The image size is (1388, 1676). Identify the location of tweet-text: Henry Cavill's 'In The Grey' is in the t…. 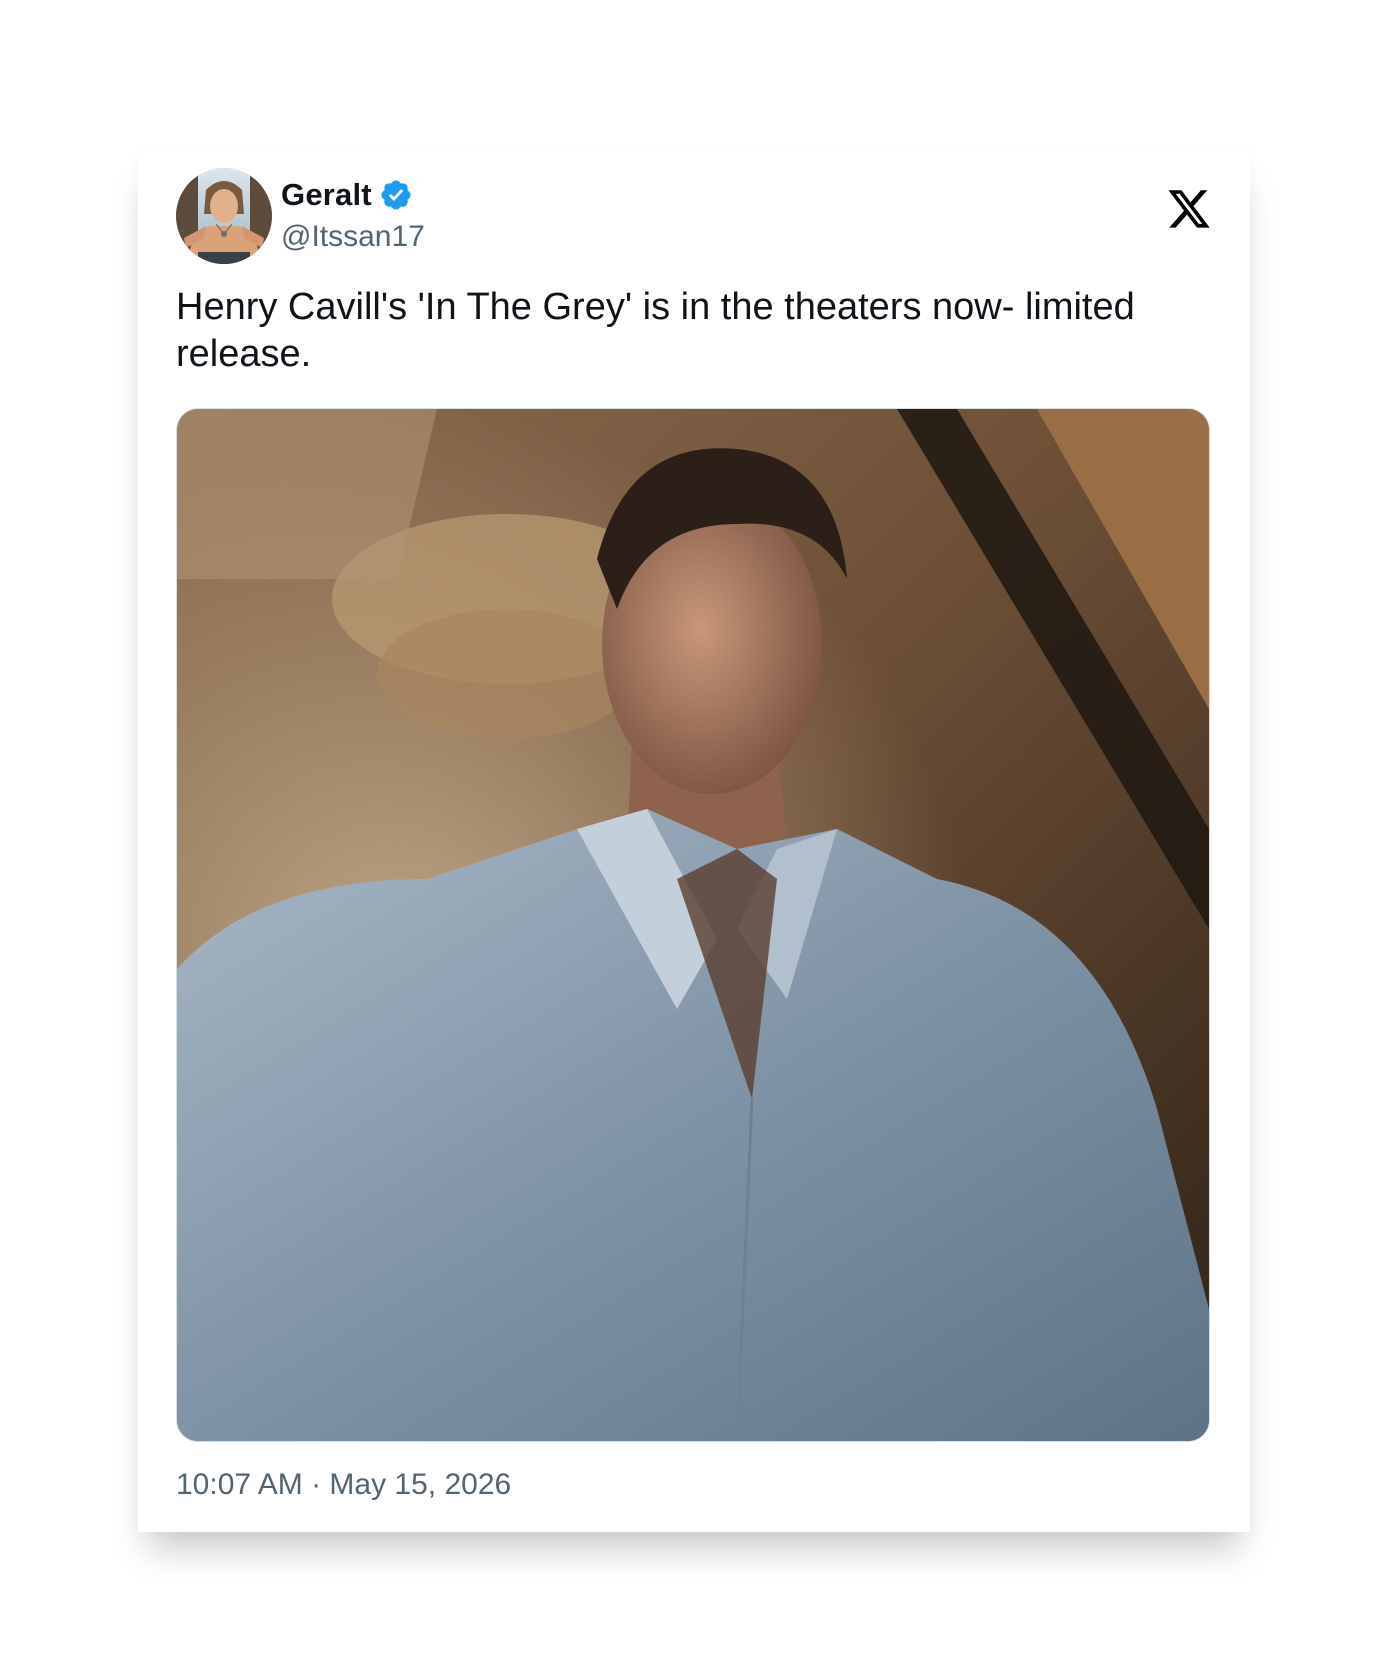
(655, 330).